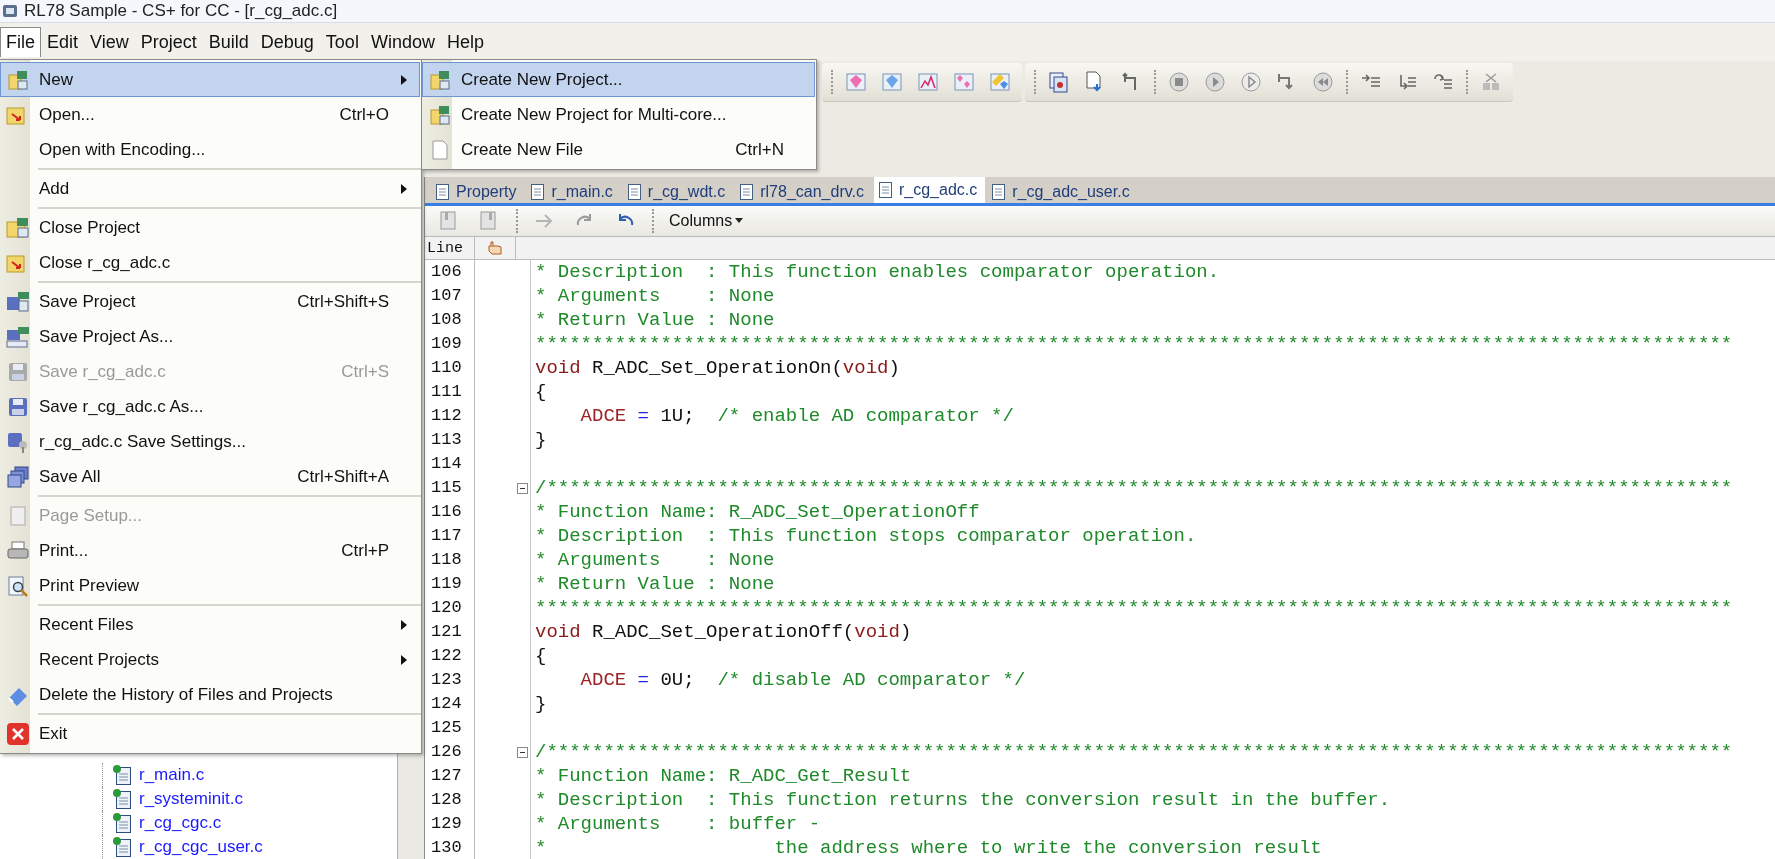  Describe the element at coordinates (450, 296) in the screenshot. I see `line-number: 107` at that location.